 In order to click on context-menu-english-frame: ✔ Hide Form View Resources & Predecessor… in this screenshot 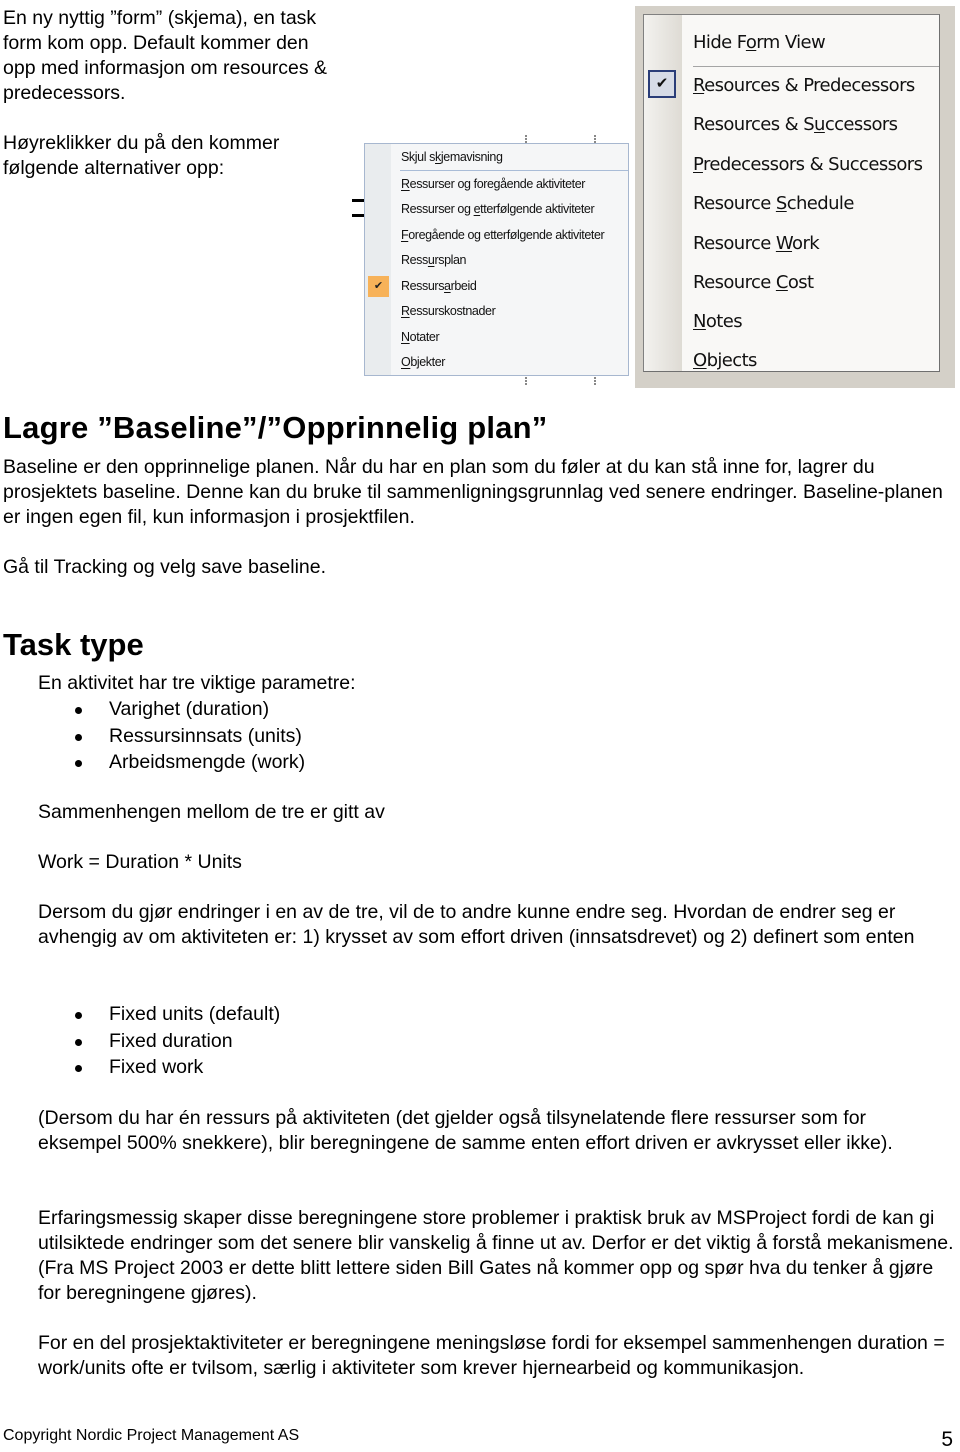, I will do `click(795, 197)`.